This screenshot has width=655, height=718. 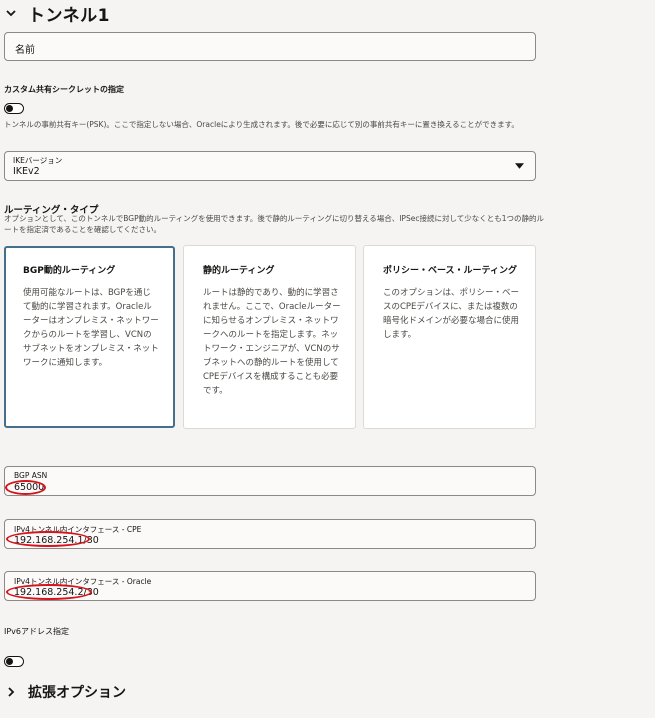 What do you see at coordinates (26, 171) in the screenshot?
I see `ike-version-value: IKEv2` at bounding box center [26, 171].